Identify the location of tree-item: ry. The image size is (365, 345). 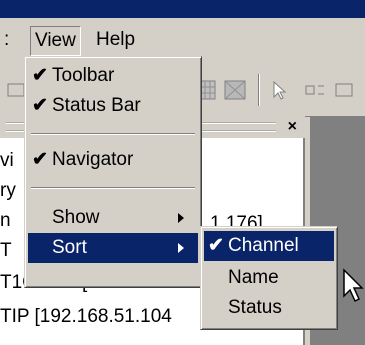
(8, 191).